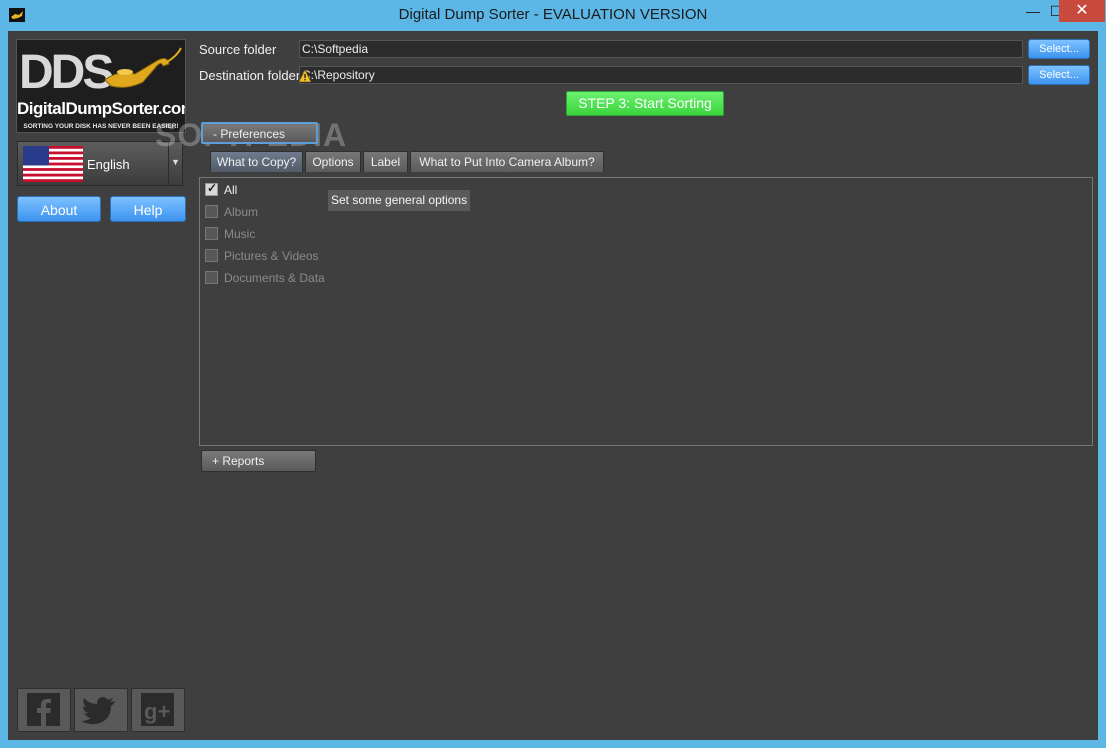 This screenshot has width=1106, height=748. I want to click on tab-camera-album: What to Put Into Camera Album?, so click(507, 161).